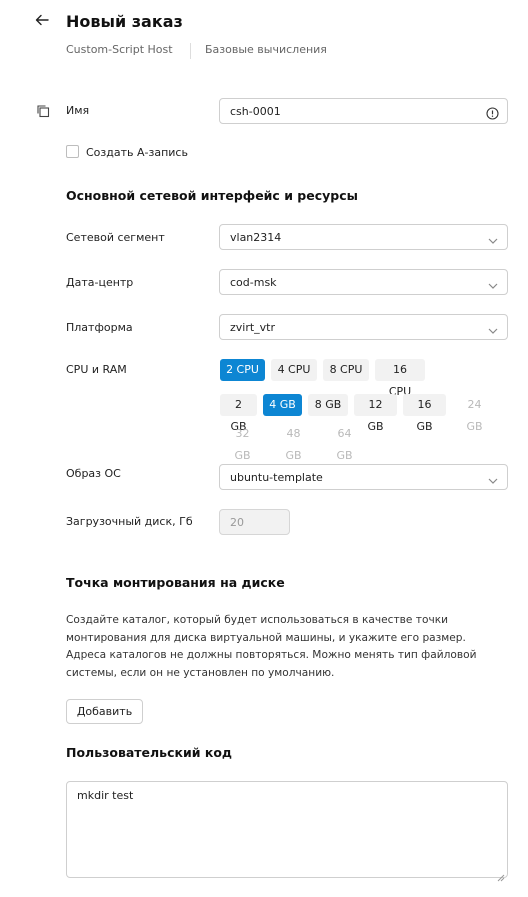  What do you see at coordinates (400, 378) in the screenshot?
I see `cpu-option-16: 16 CPU` at bounding box center [400, 378].